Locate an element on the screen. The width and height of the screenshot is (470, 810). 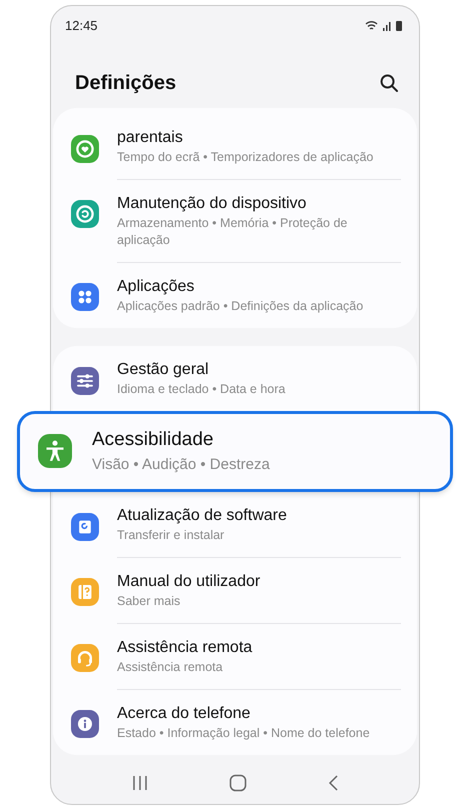
item-subtitle: Tempo do ecrã • Temporizadores de aplicação is located at coordinates (245, 157).